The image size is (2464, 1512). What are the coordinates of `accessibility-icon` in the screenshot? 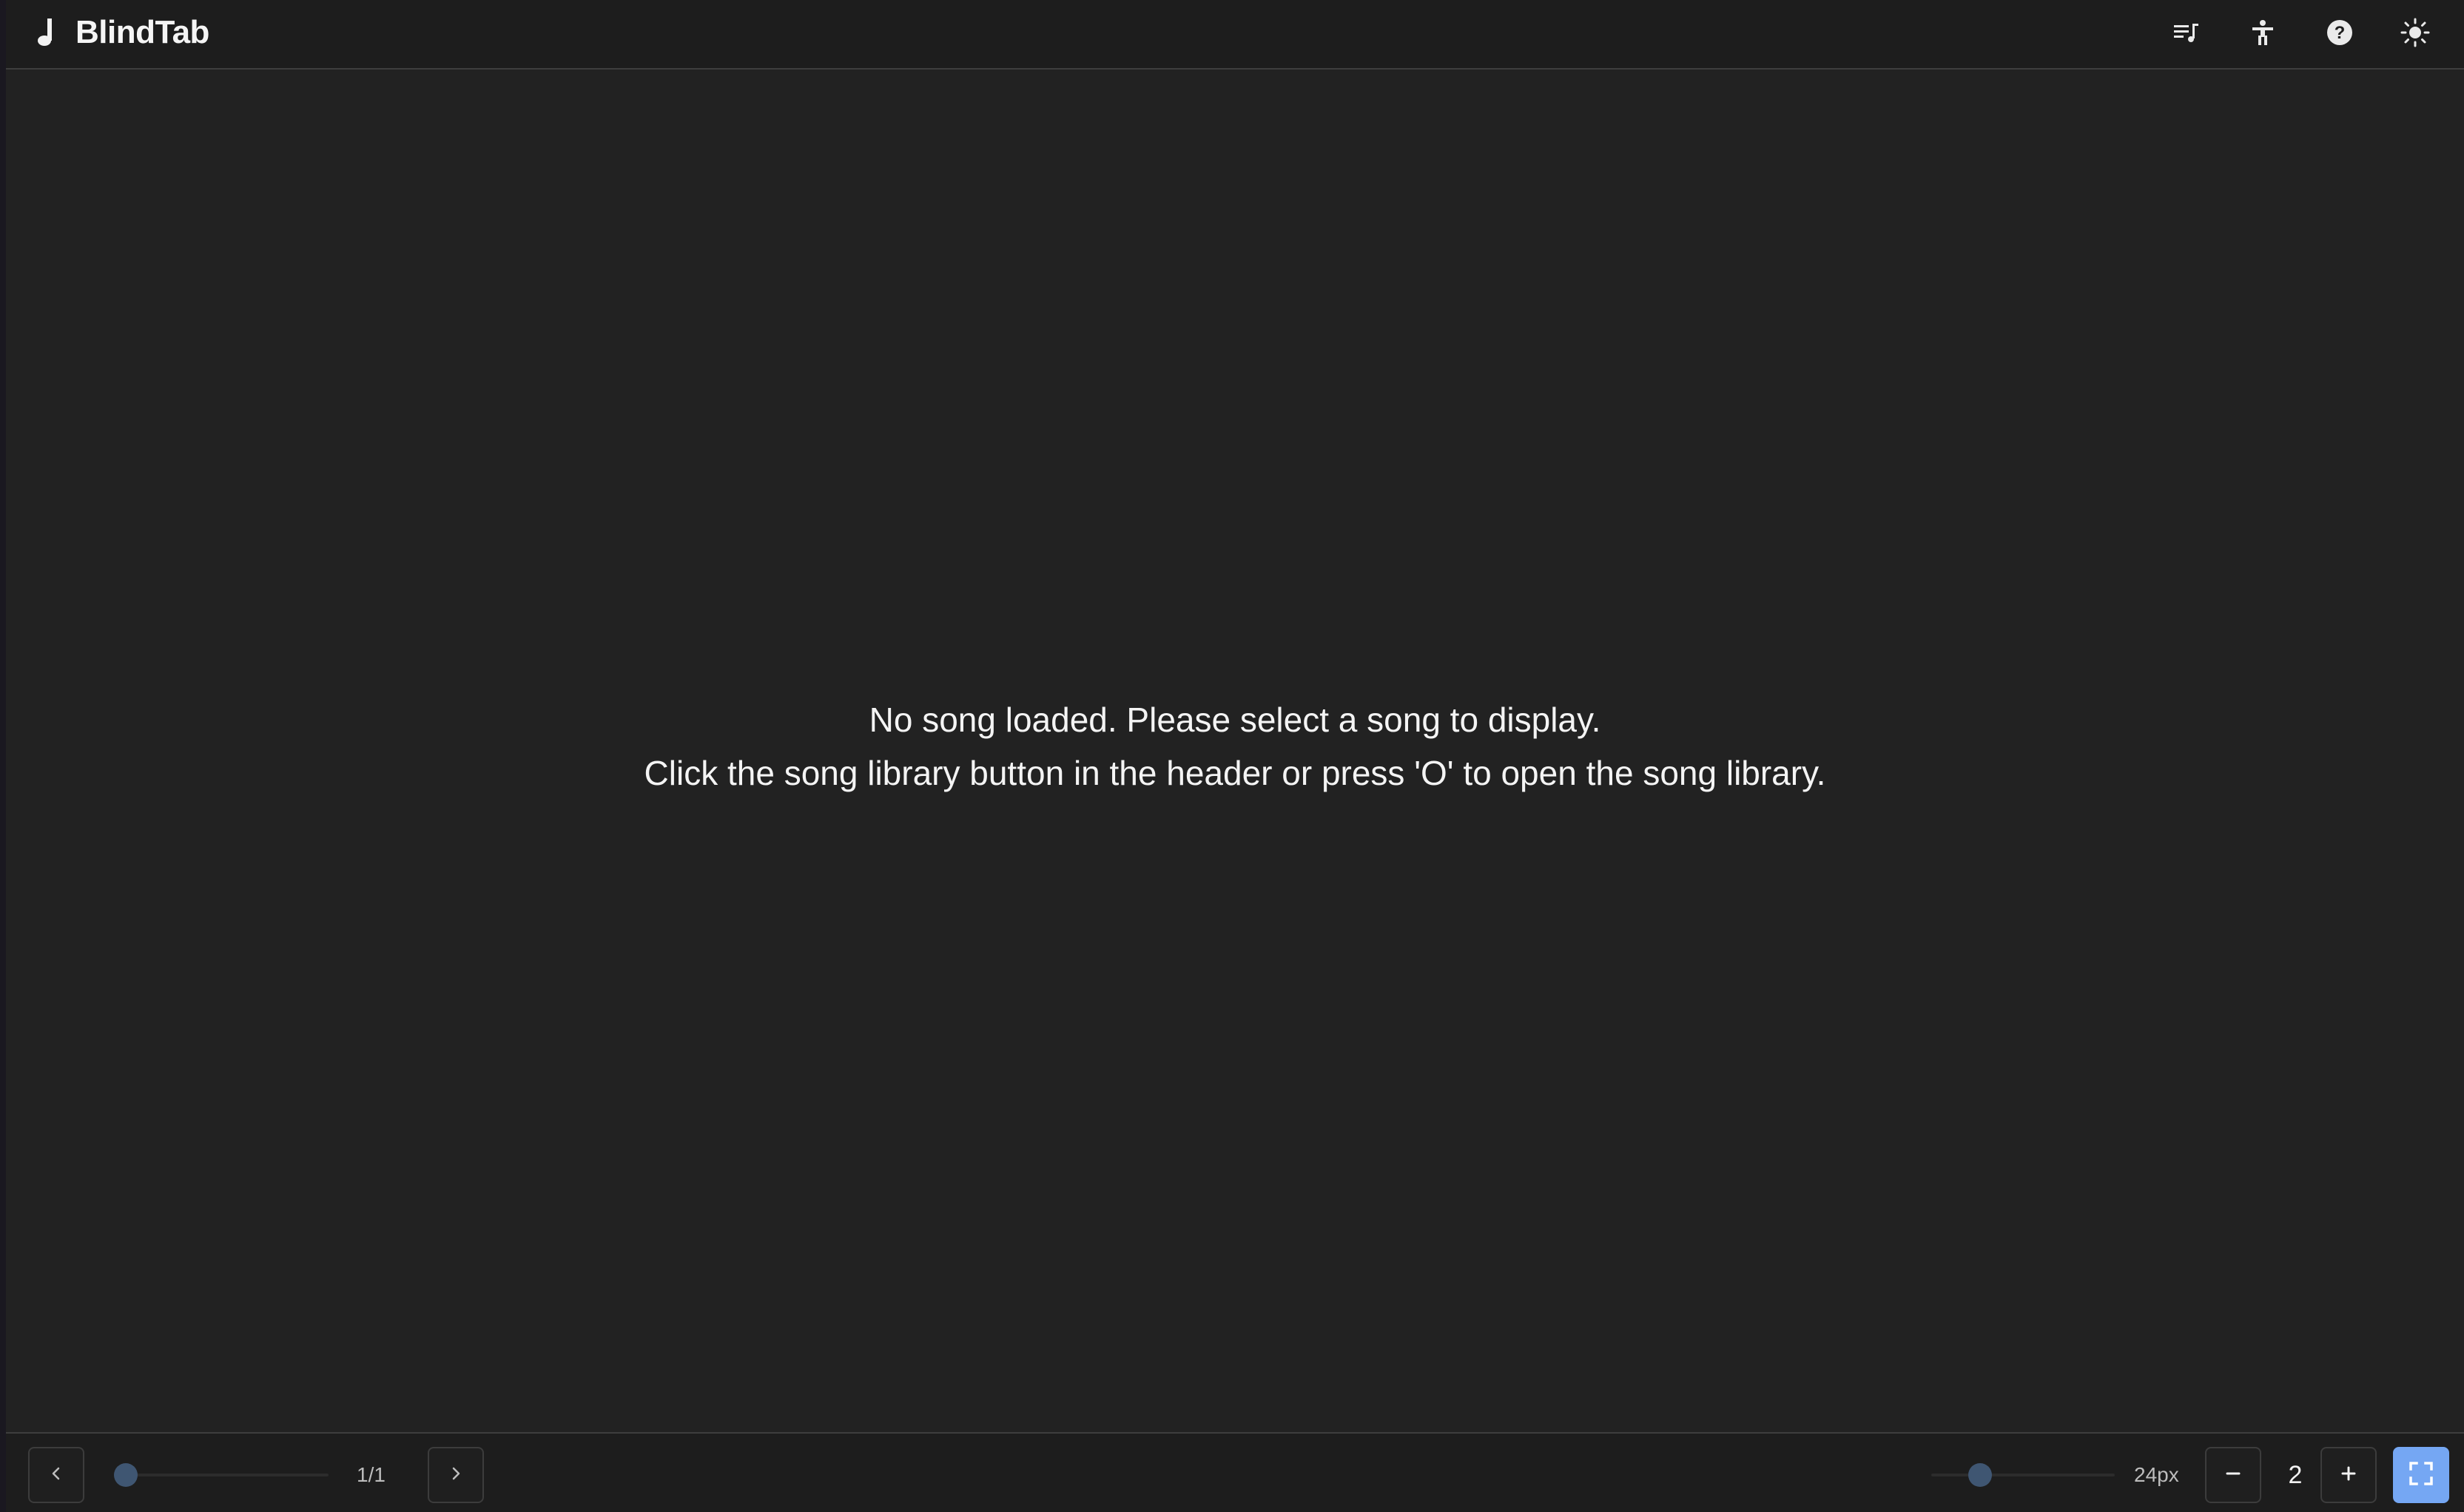 It's located at (2263, 34).